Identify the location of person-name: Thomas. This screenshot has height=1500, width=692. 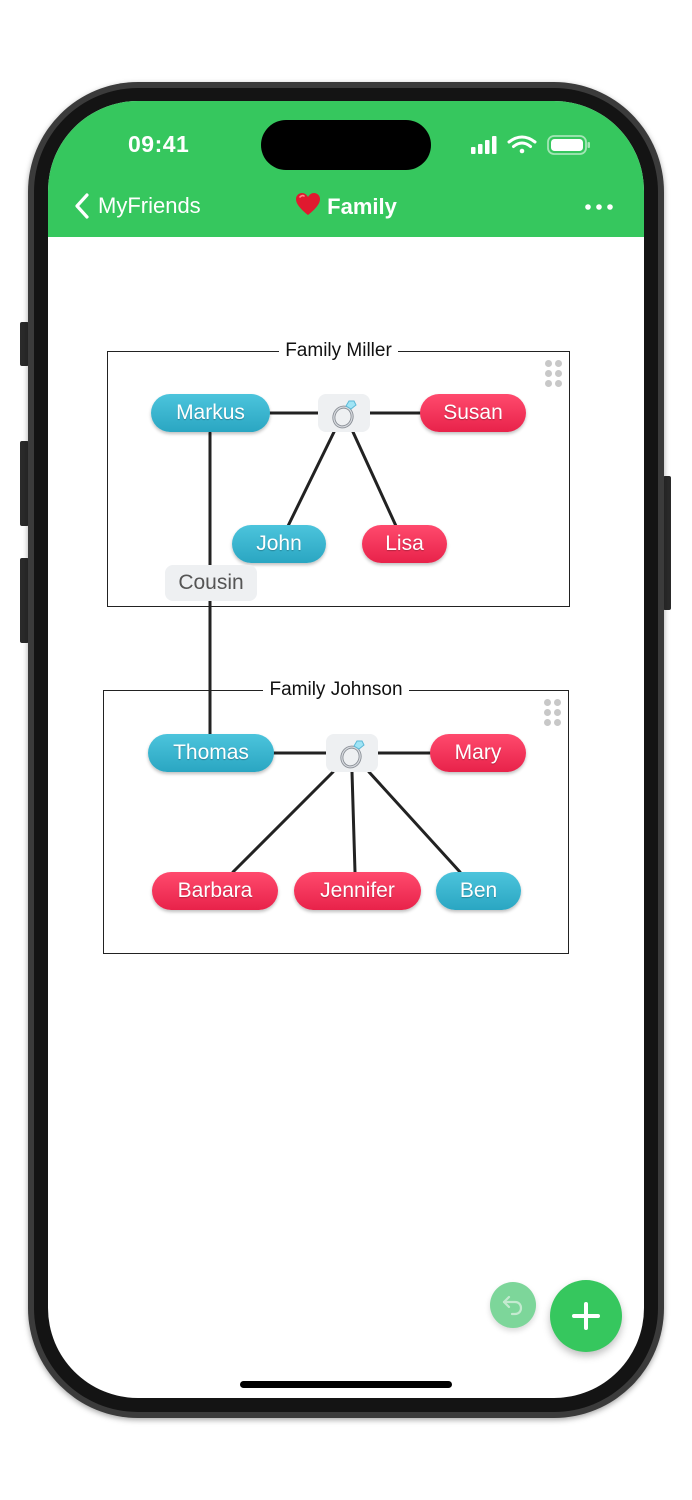
(211, 752).